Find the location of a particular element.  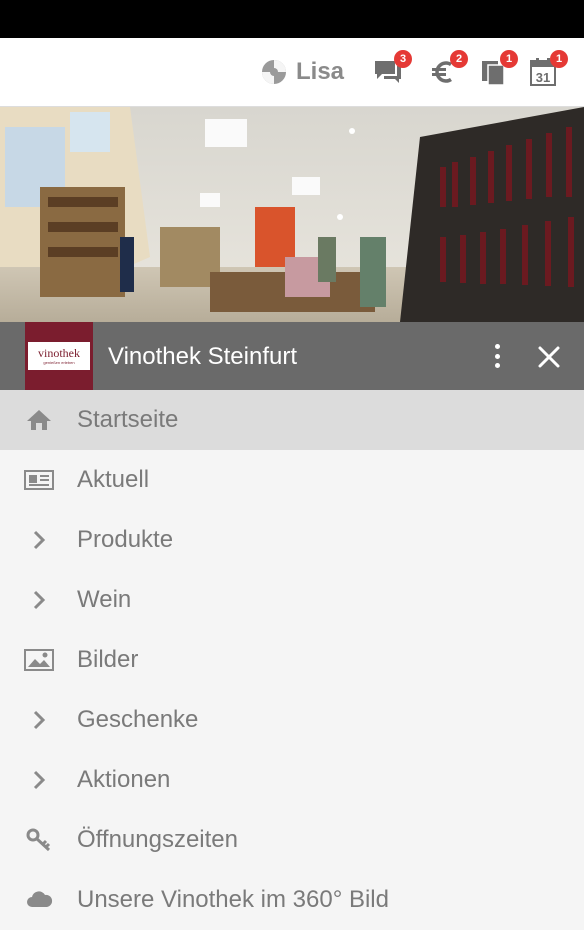

chat-badge: 3 is located at coordinates (403, 59).